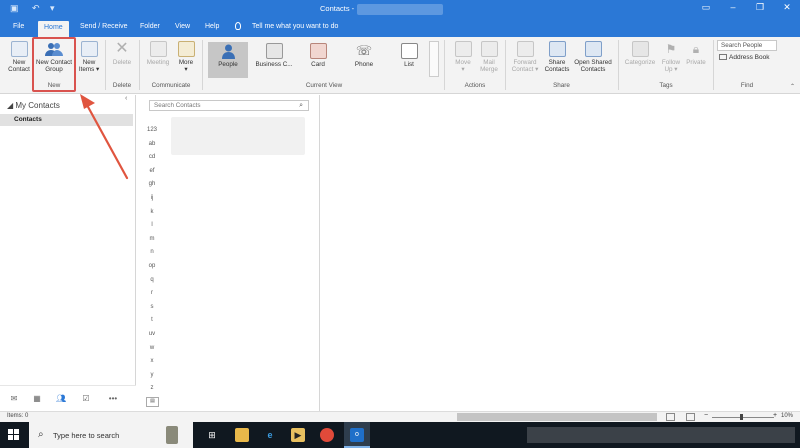  Describe the element at coordinates (53, 29) in the screenshot. I see `tab-home: Home` at that location.